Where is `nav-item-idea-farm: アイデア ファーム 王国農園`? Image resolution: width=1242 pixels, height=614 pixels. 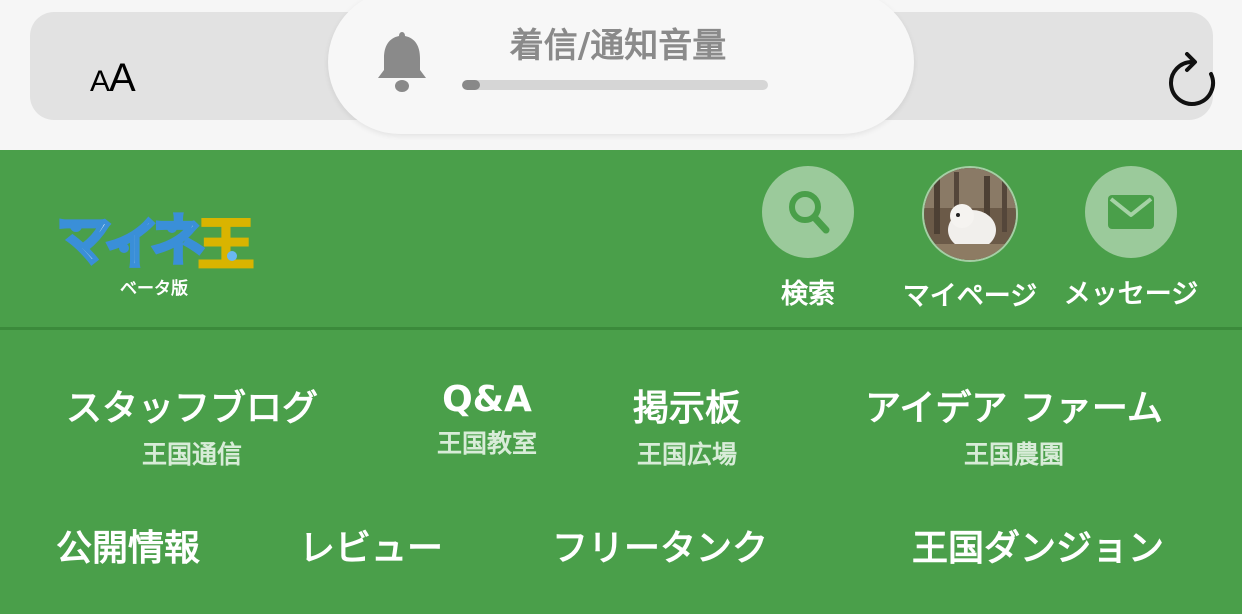
nav-item-idea-farm: アイデア ファーム 王国農園 is located at coordinates (1014, 425).